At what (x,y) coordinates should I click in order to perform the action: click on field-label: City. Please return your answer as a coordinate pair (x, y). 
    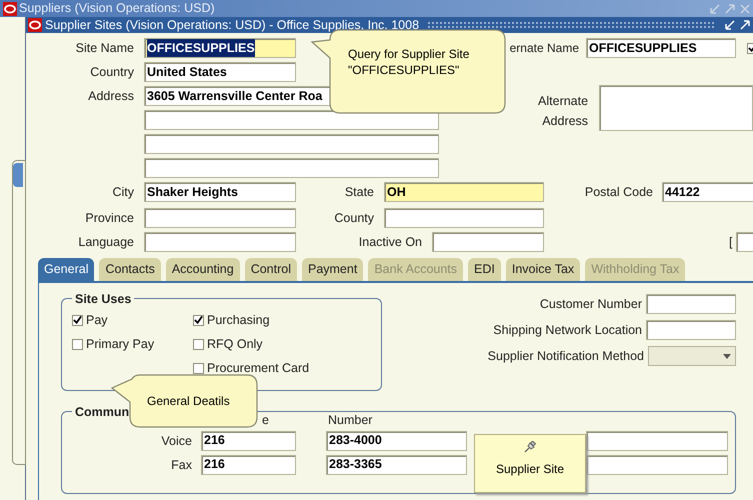
    Looking at the image, I should click on (123, 192).